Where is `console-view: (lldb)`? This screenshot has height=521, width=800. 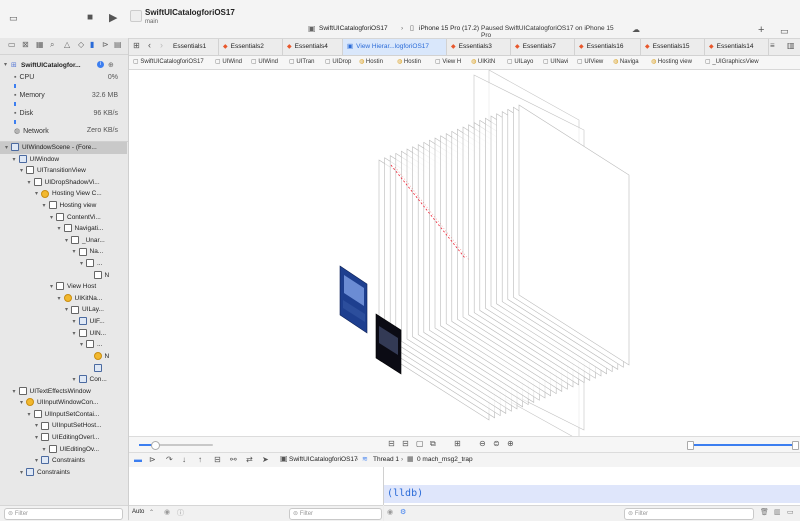 console-view: (lldb) is located at coordinates (592, 486).